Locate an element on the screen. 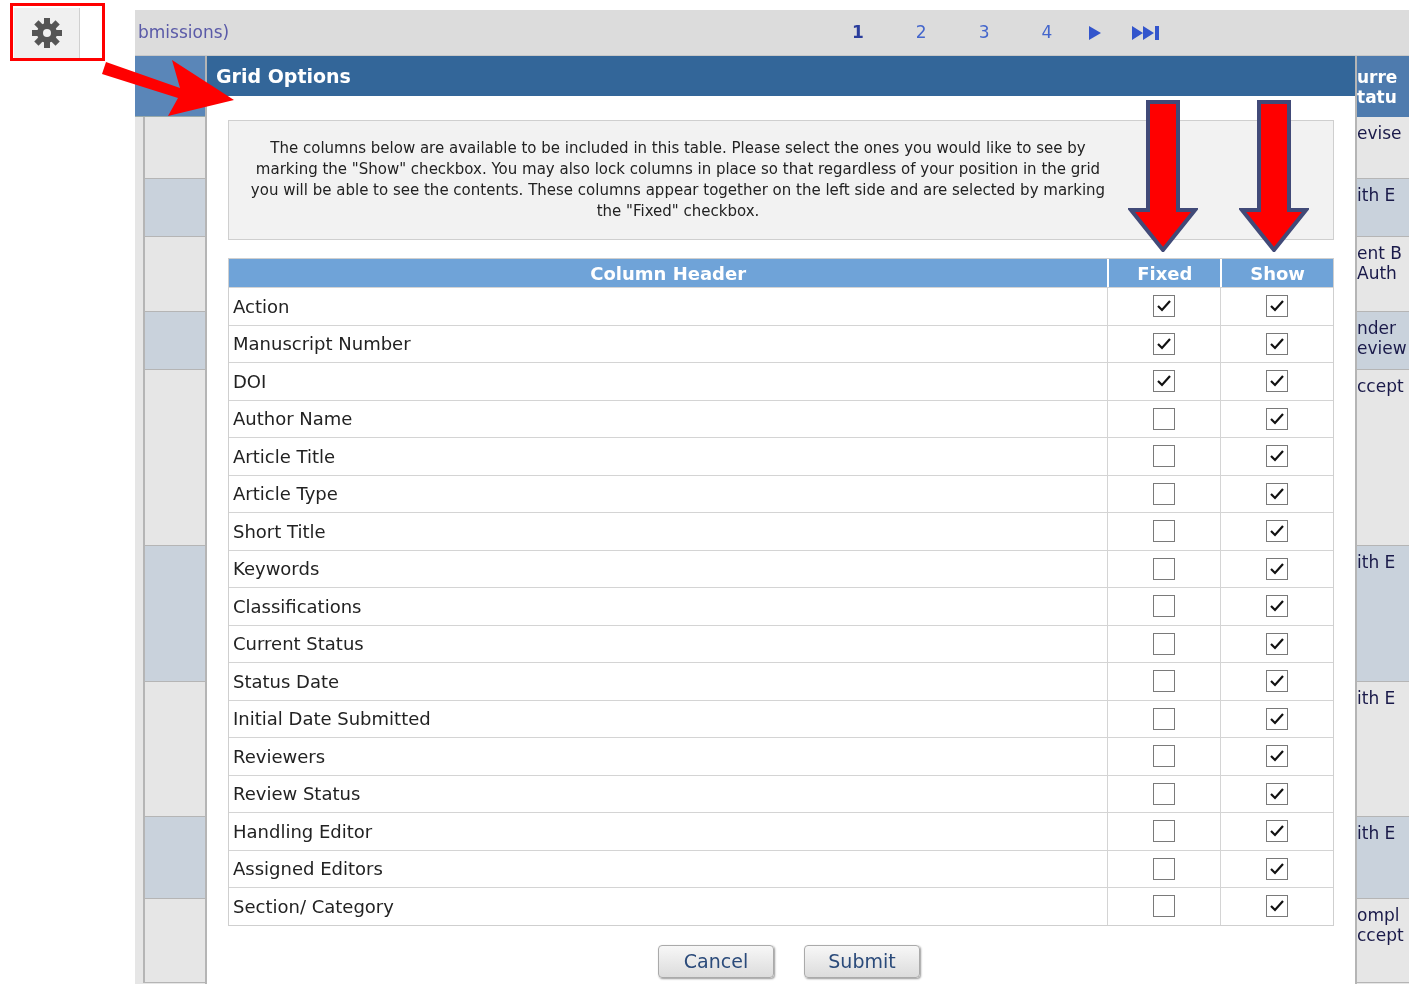 The image size is (1409, 984). column-heading: Column Header is located at coordinates (668, 273).